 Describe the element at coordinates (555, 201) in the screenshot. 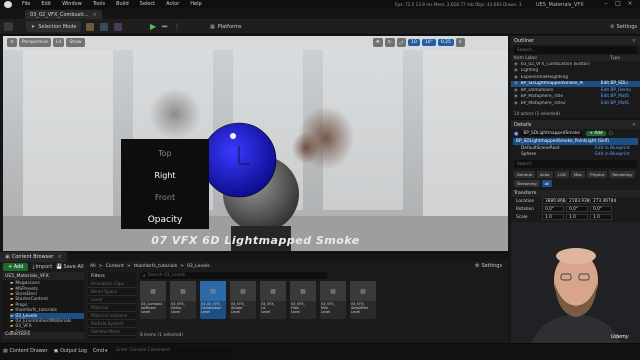

I see `location-x-field: 3880.8664` at that location.